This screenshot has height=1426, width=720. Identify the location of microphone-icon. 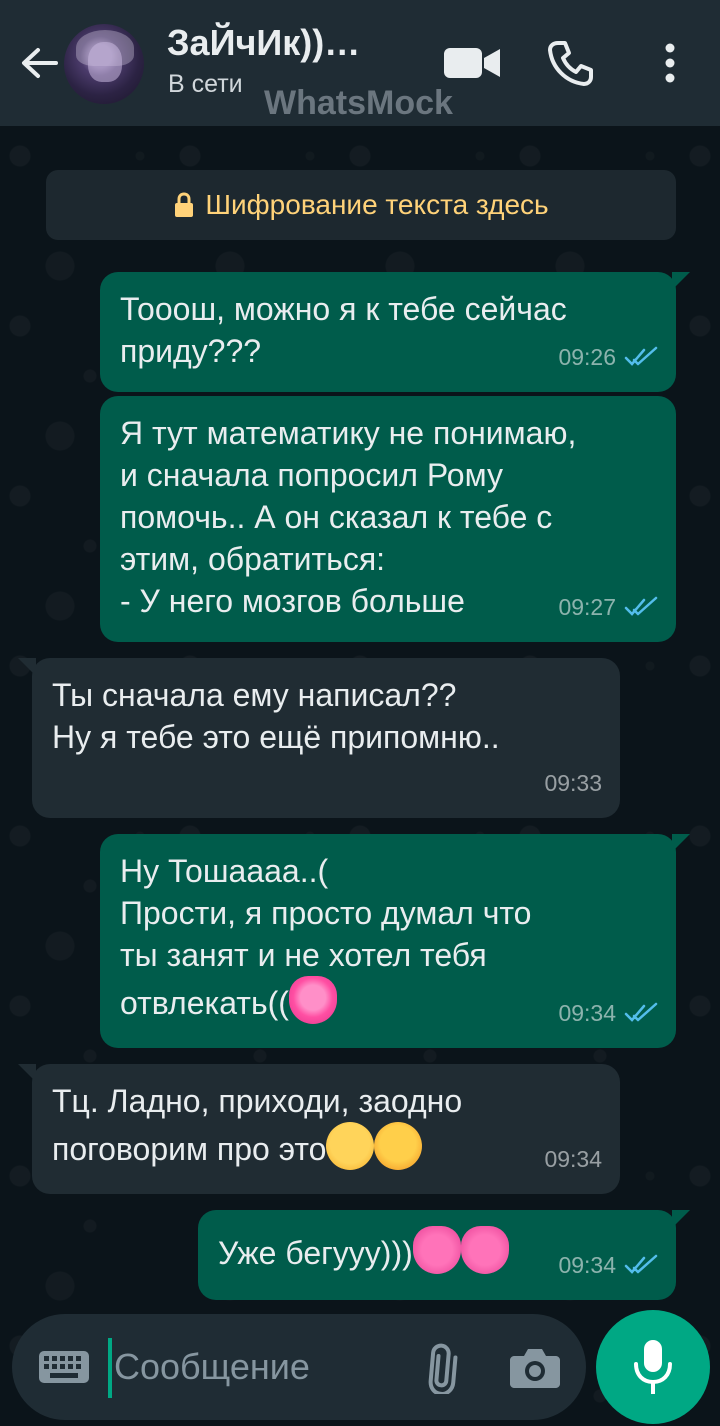
(653, 1367).